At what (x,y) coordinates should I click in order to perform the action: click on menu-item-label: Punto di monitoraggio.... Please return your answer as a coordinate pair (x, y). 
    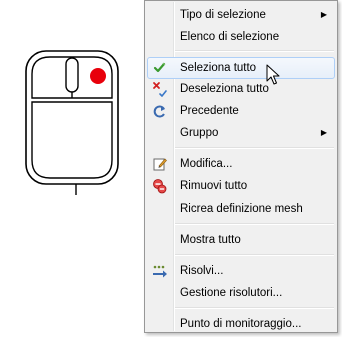
    Looking at the image, I should click on (241, 324).